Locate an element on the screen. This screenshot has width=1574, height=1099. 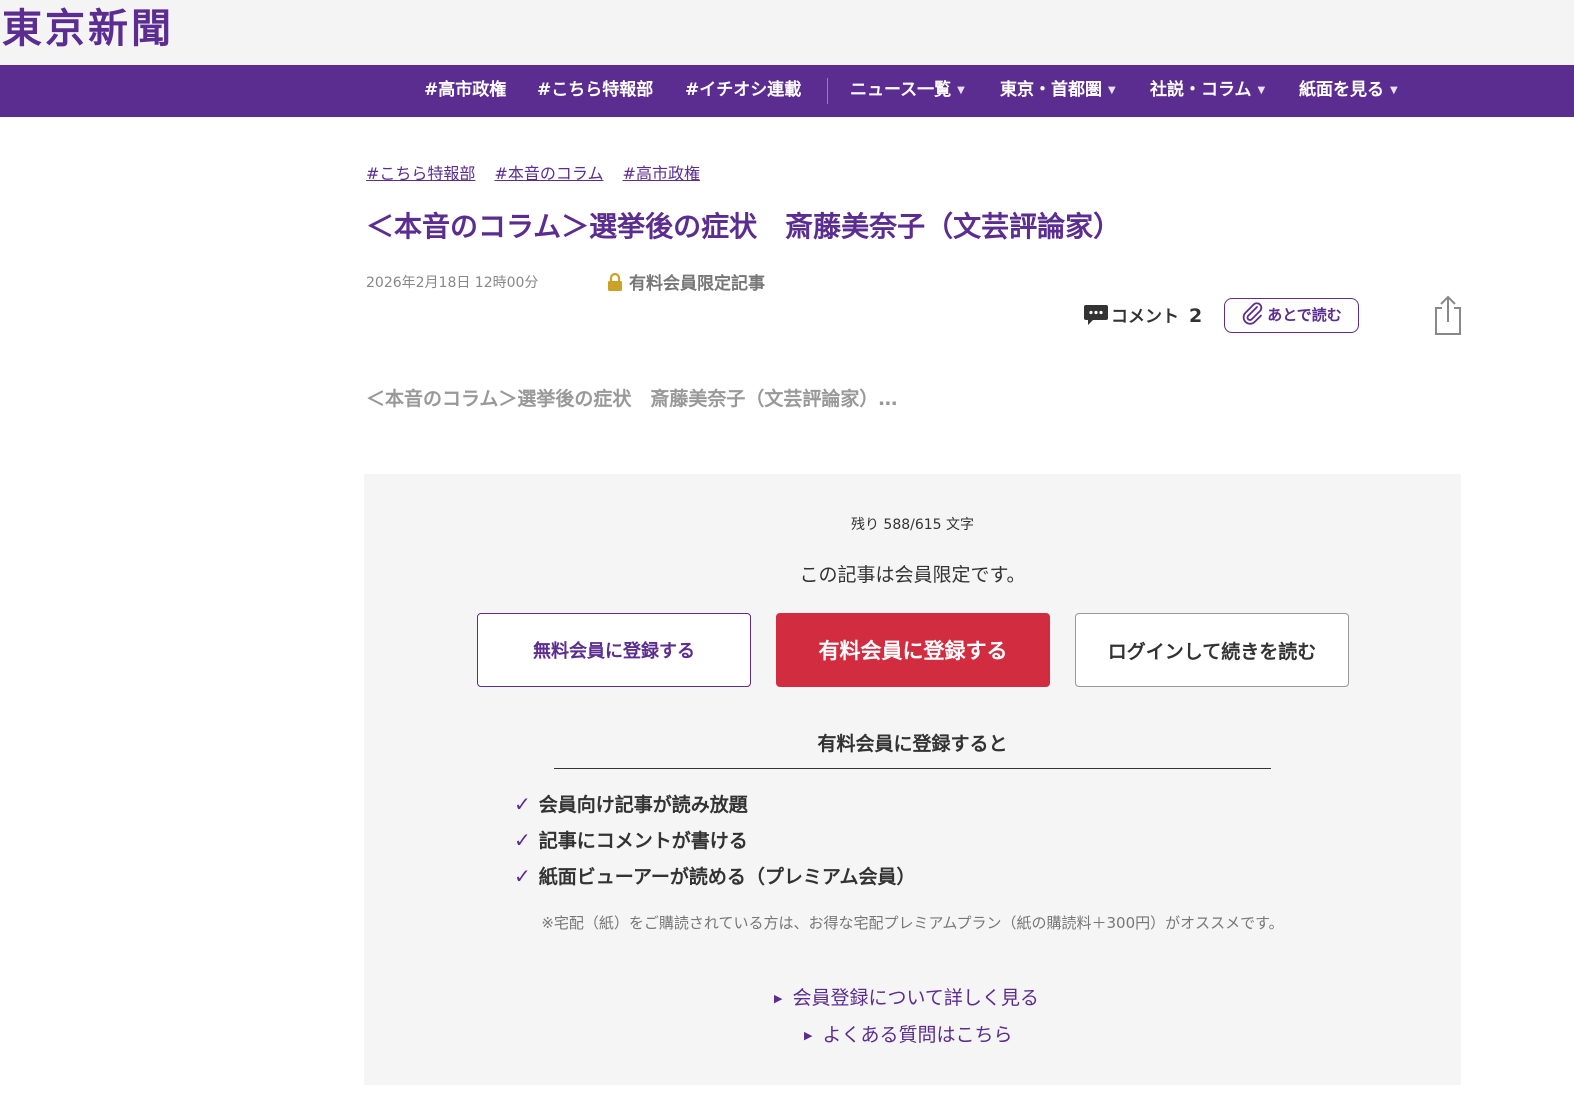
nav-menu-editorial: 社説・コラム ▼ is located at coordinates (1207, 91).